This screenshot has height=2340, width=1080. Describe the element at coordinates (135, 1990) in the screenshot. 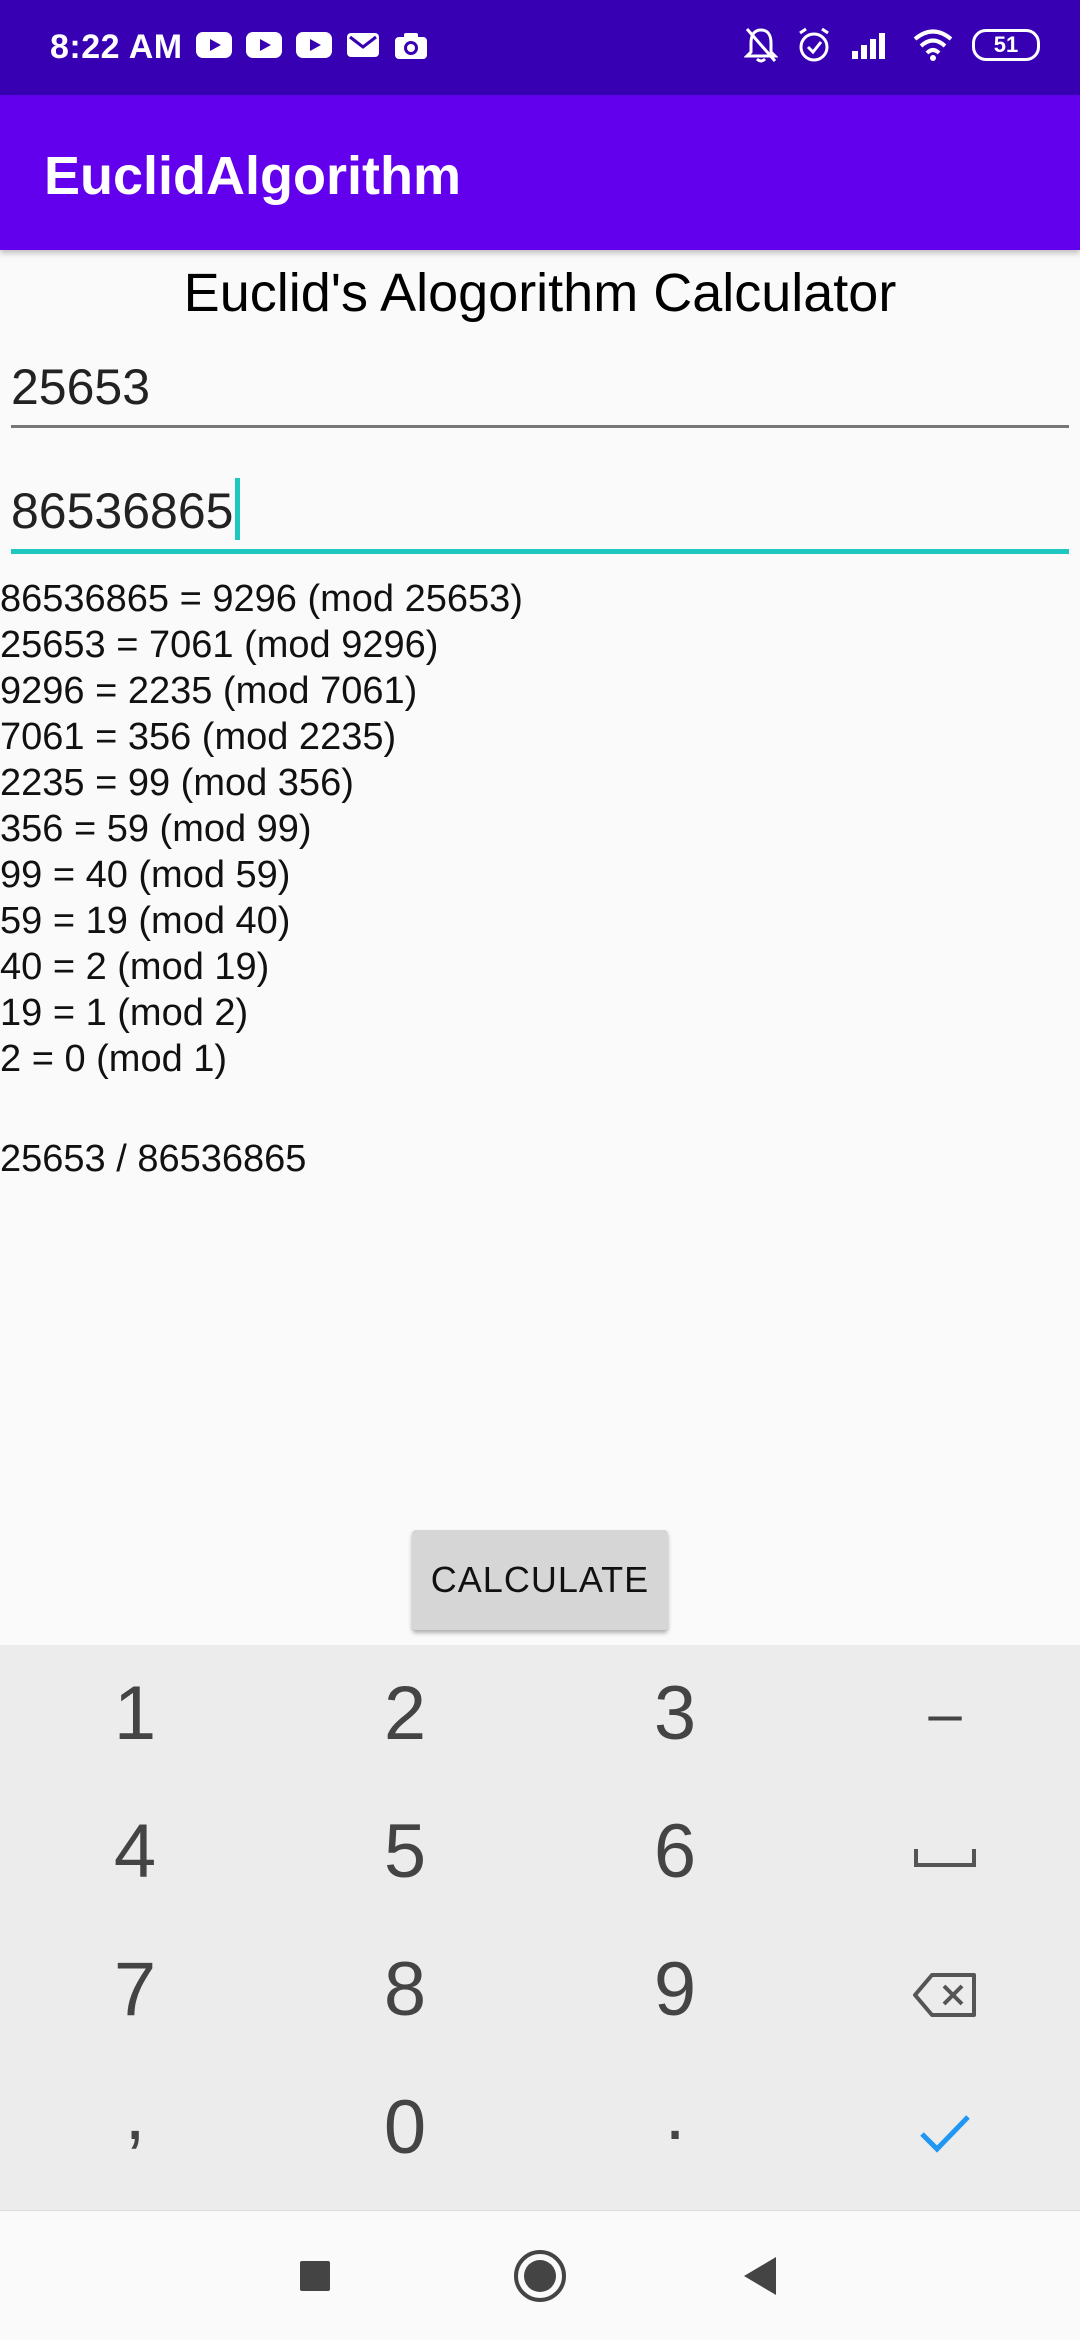

I see `key-7: 7` at that location.